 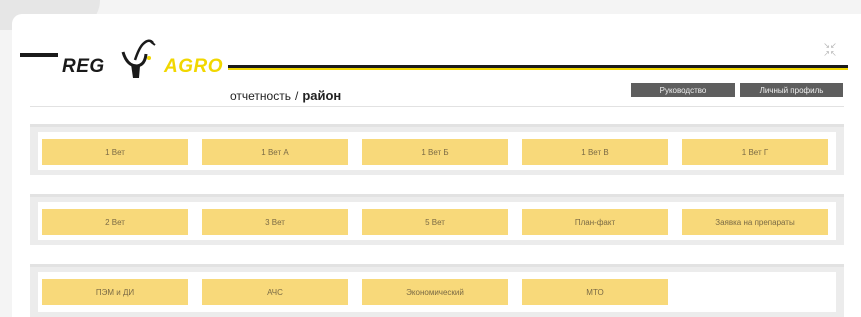 What do you see at coordinates (595, 222) in the screenshot?
I see `report-button-plan-fact: План-факт` at bounding box center [595, 222].